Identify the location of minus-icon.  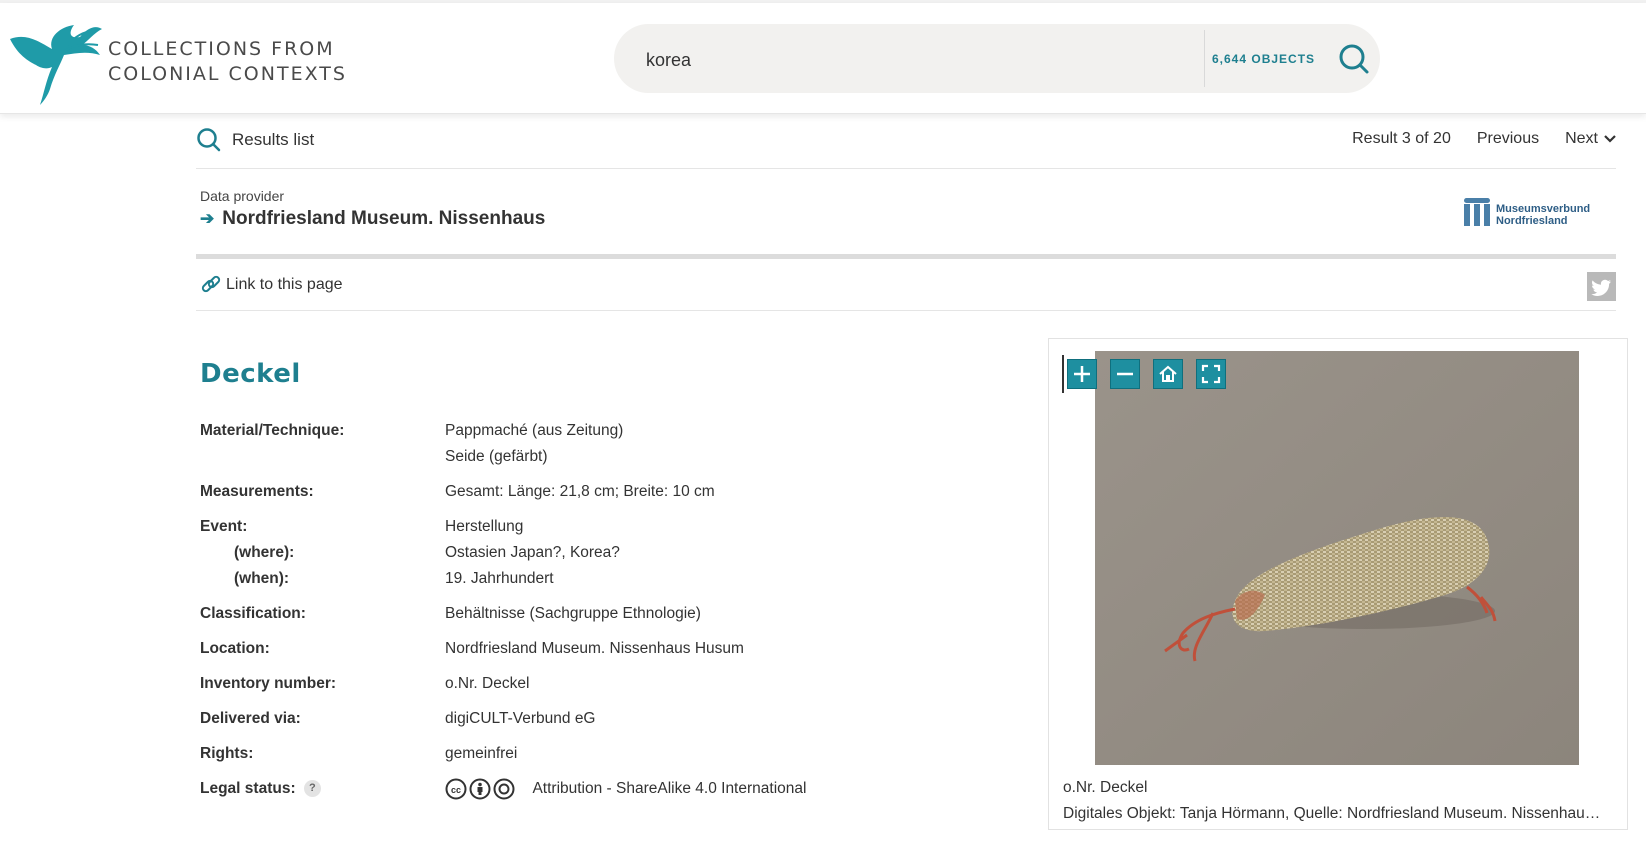
(1125, 374).